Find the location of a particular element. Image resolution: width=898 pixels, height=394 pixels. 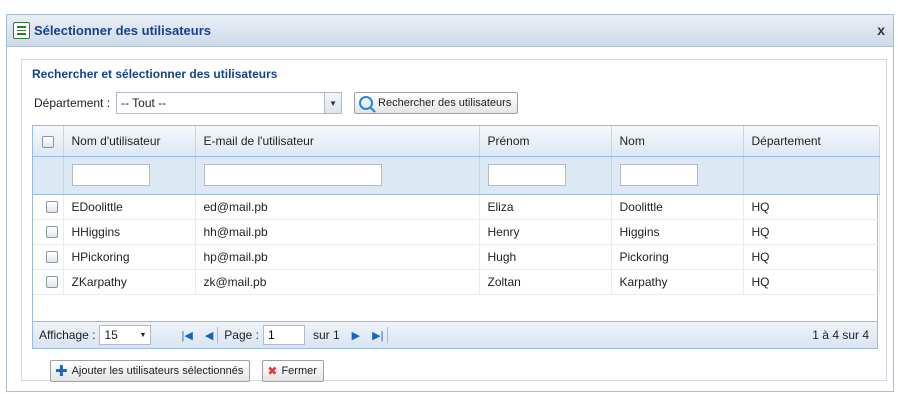

list-window-icon is located at coordinates (21, 30).